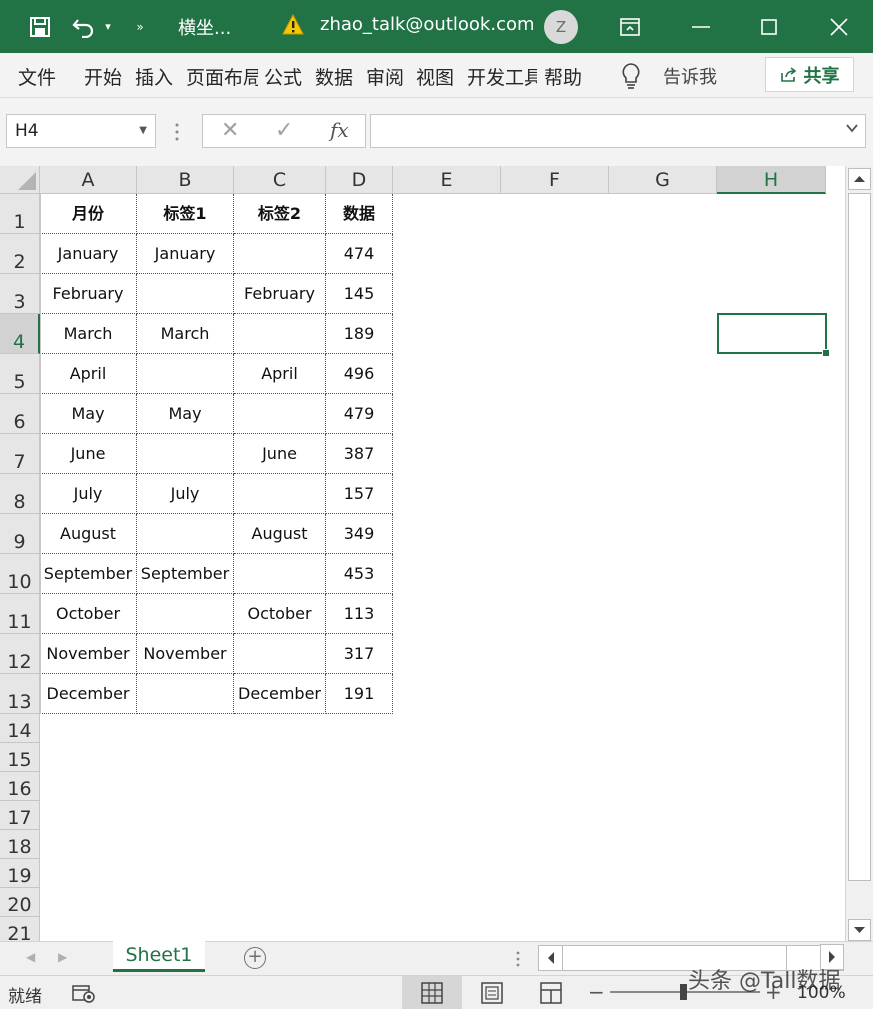 The height and width of the screenshot is (1009, 873). Describe the element at coordinates (852, 128) in the screenshot. I see `expand-formula-bar-icon` at that location.